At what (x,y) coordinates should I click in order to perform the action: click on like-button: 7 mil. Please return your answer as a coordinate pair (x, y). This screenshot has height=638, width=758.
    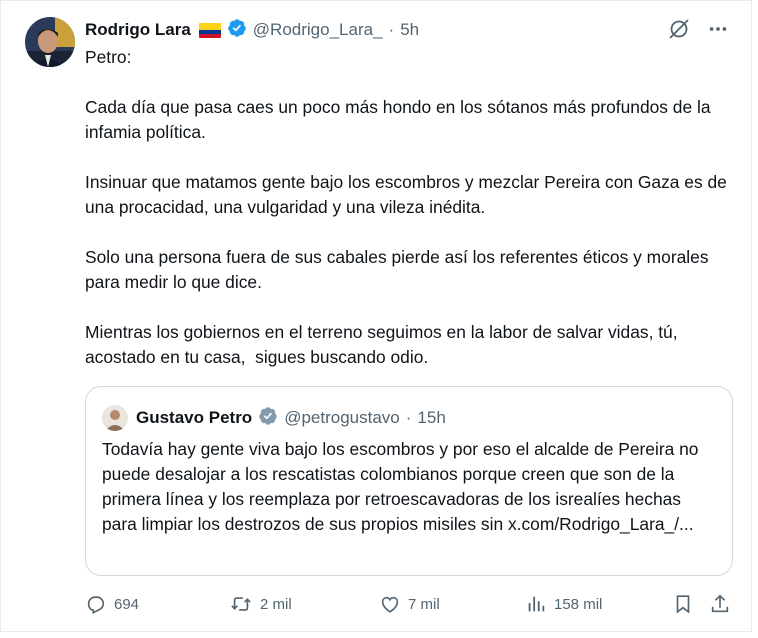
    Looking at the image, I should click on (409, 604).